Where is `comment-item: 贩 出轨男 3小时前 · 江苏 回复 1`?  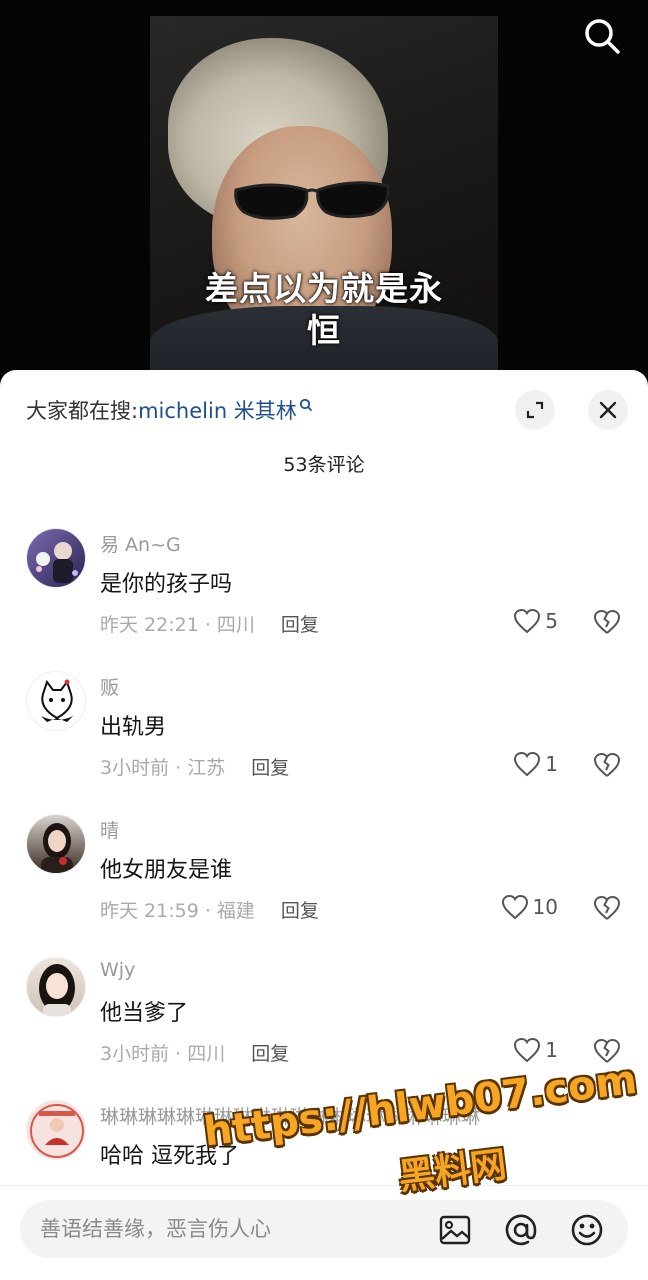
comment-item: 贩 出轨男 3小时前 · 江苏 回复 1 is located at coordinates (324, 736).